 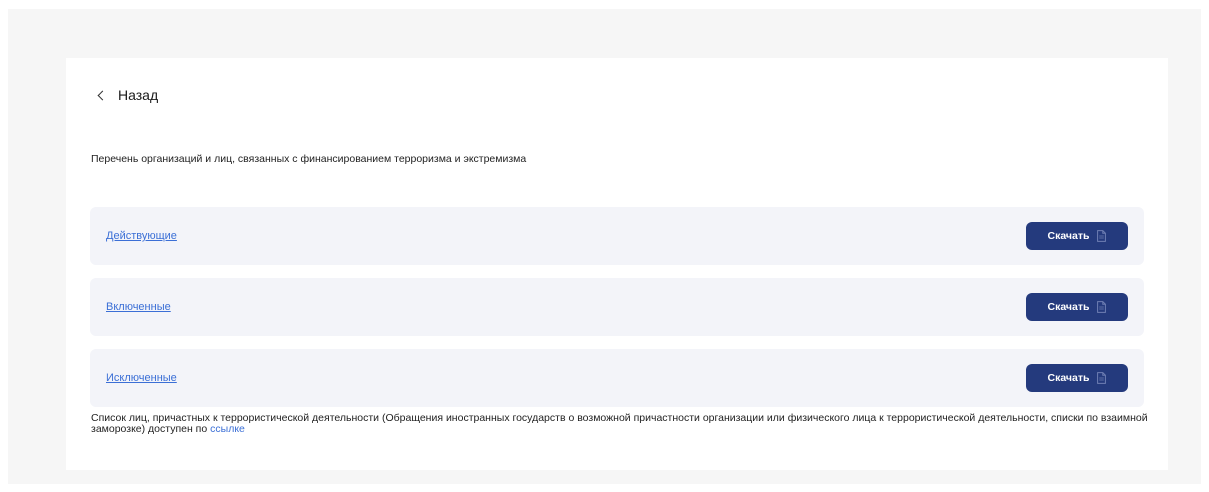 What do you see at coordinates (227, 429) in the screenshot?
I see `footer-link: ссылке` at bounding box center [227, 429].